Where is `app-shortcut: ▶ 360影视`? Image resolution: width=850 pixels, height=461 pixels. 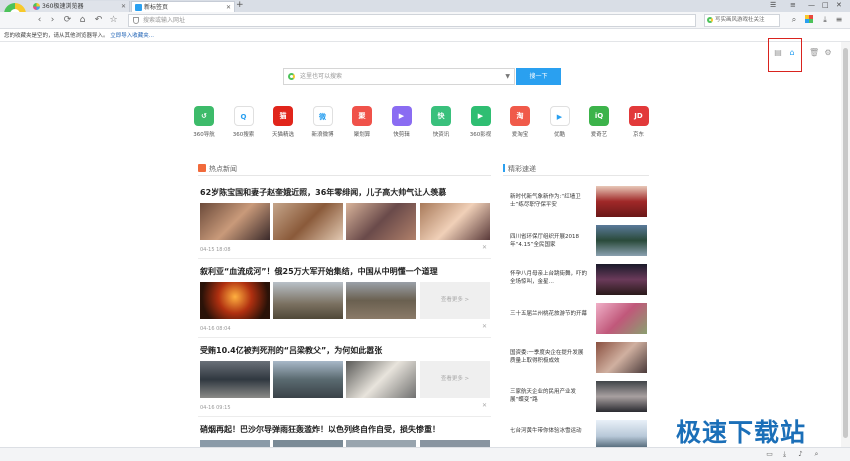
app-shortcut: ▶ 360影视 is located at coordinates (481, 122).